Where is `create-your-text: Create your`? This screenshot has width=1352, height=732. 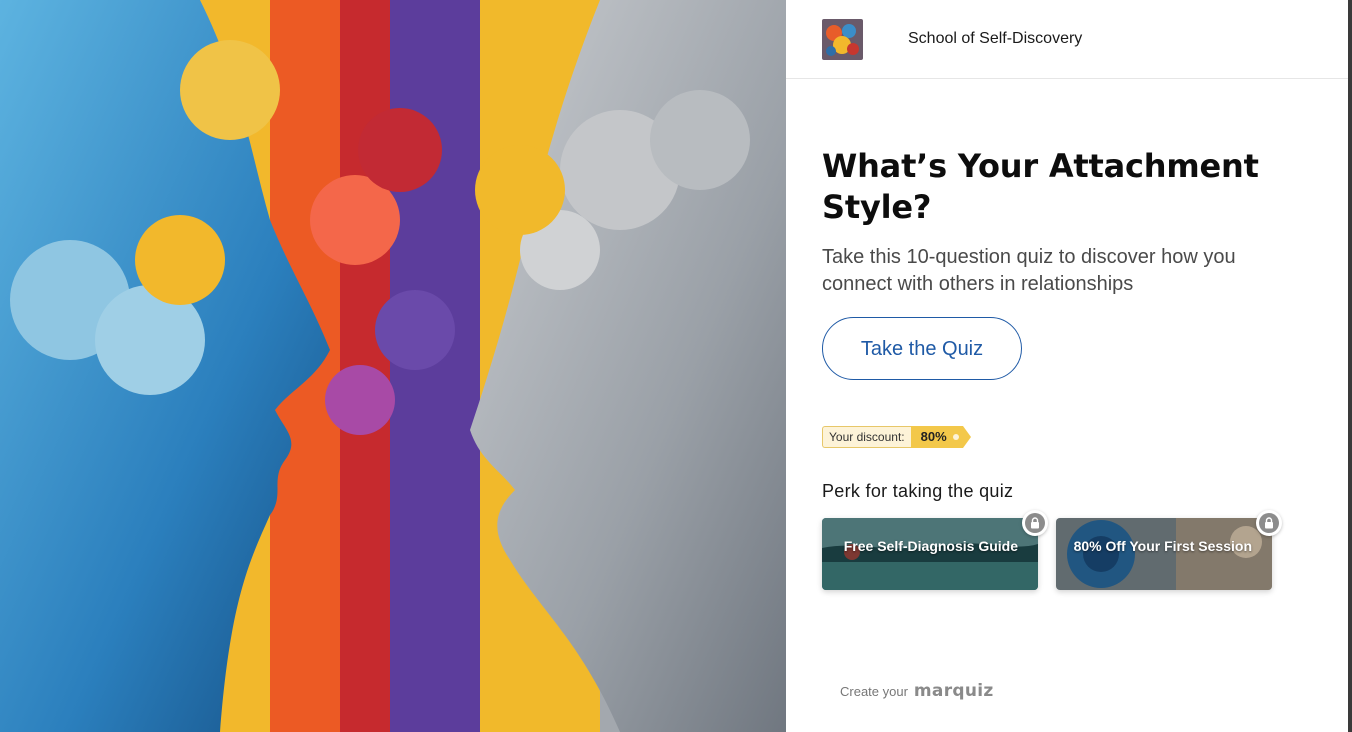
create-your-text: Create your is located at coordinates (874, 691).